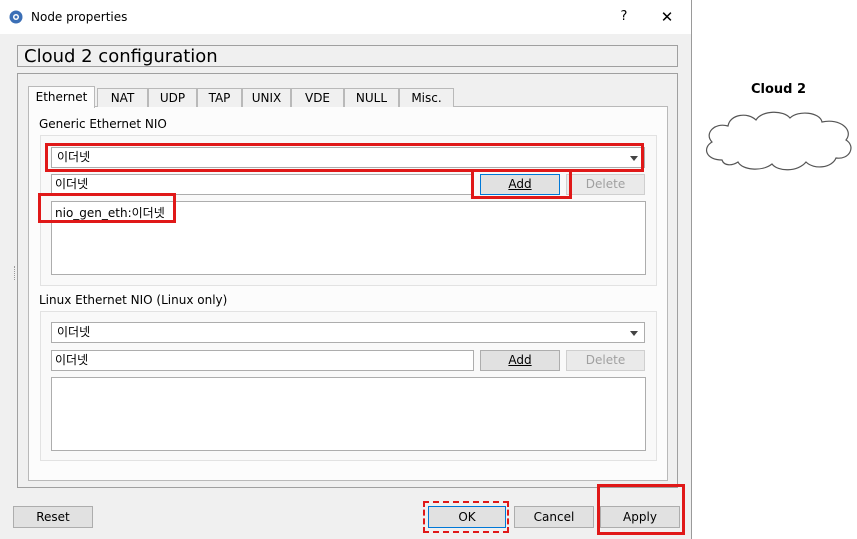  What do you see at coordinates (61, 97) in the screenshot?
I see `tab-ethernet: Ethernet` at bounding box center [61, 97].